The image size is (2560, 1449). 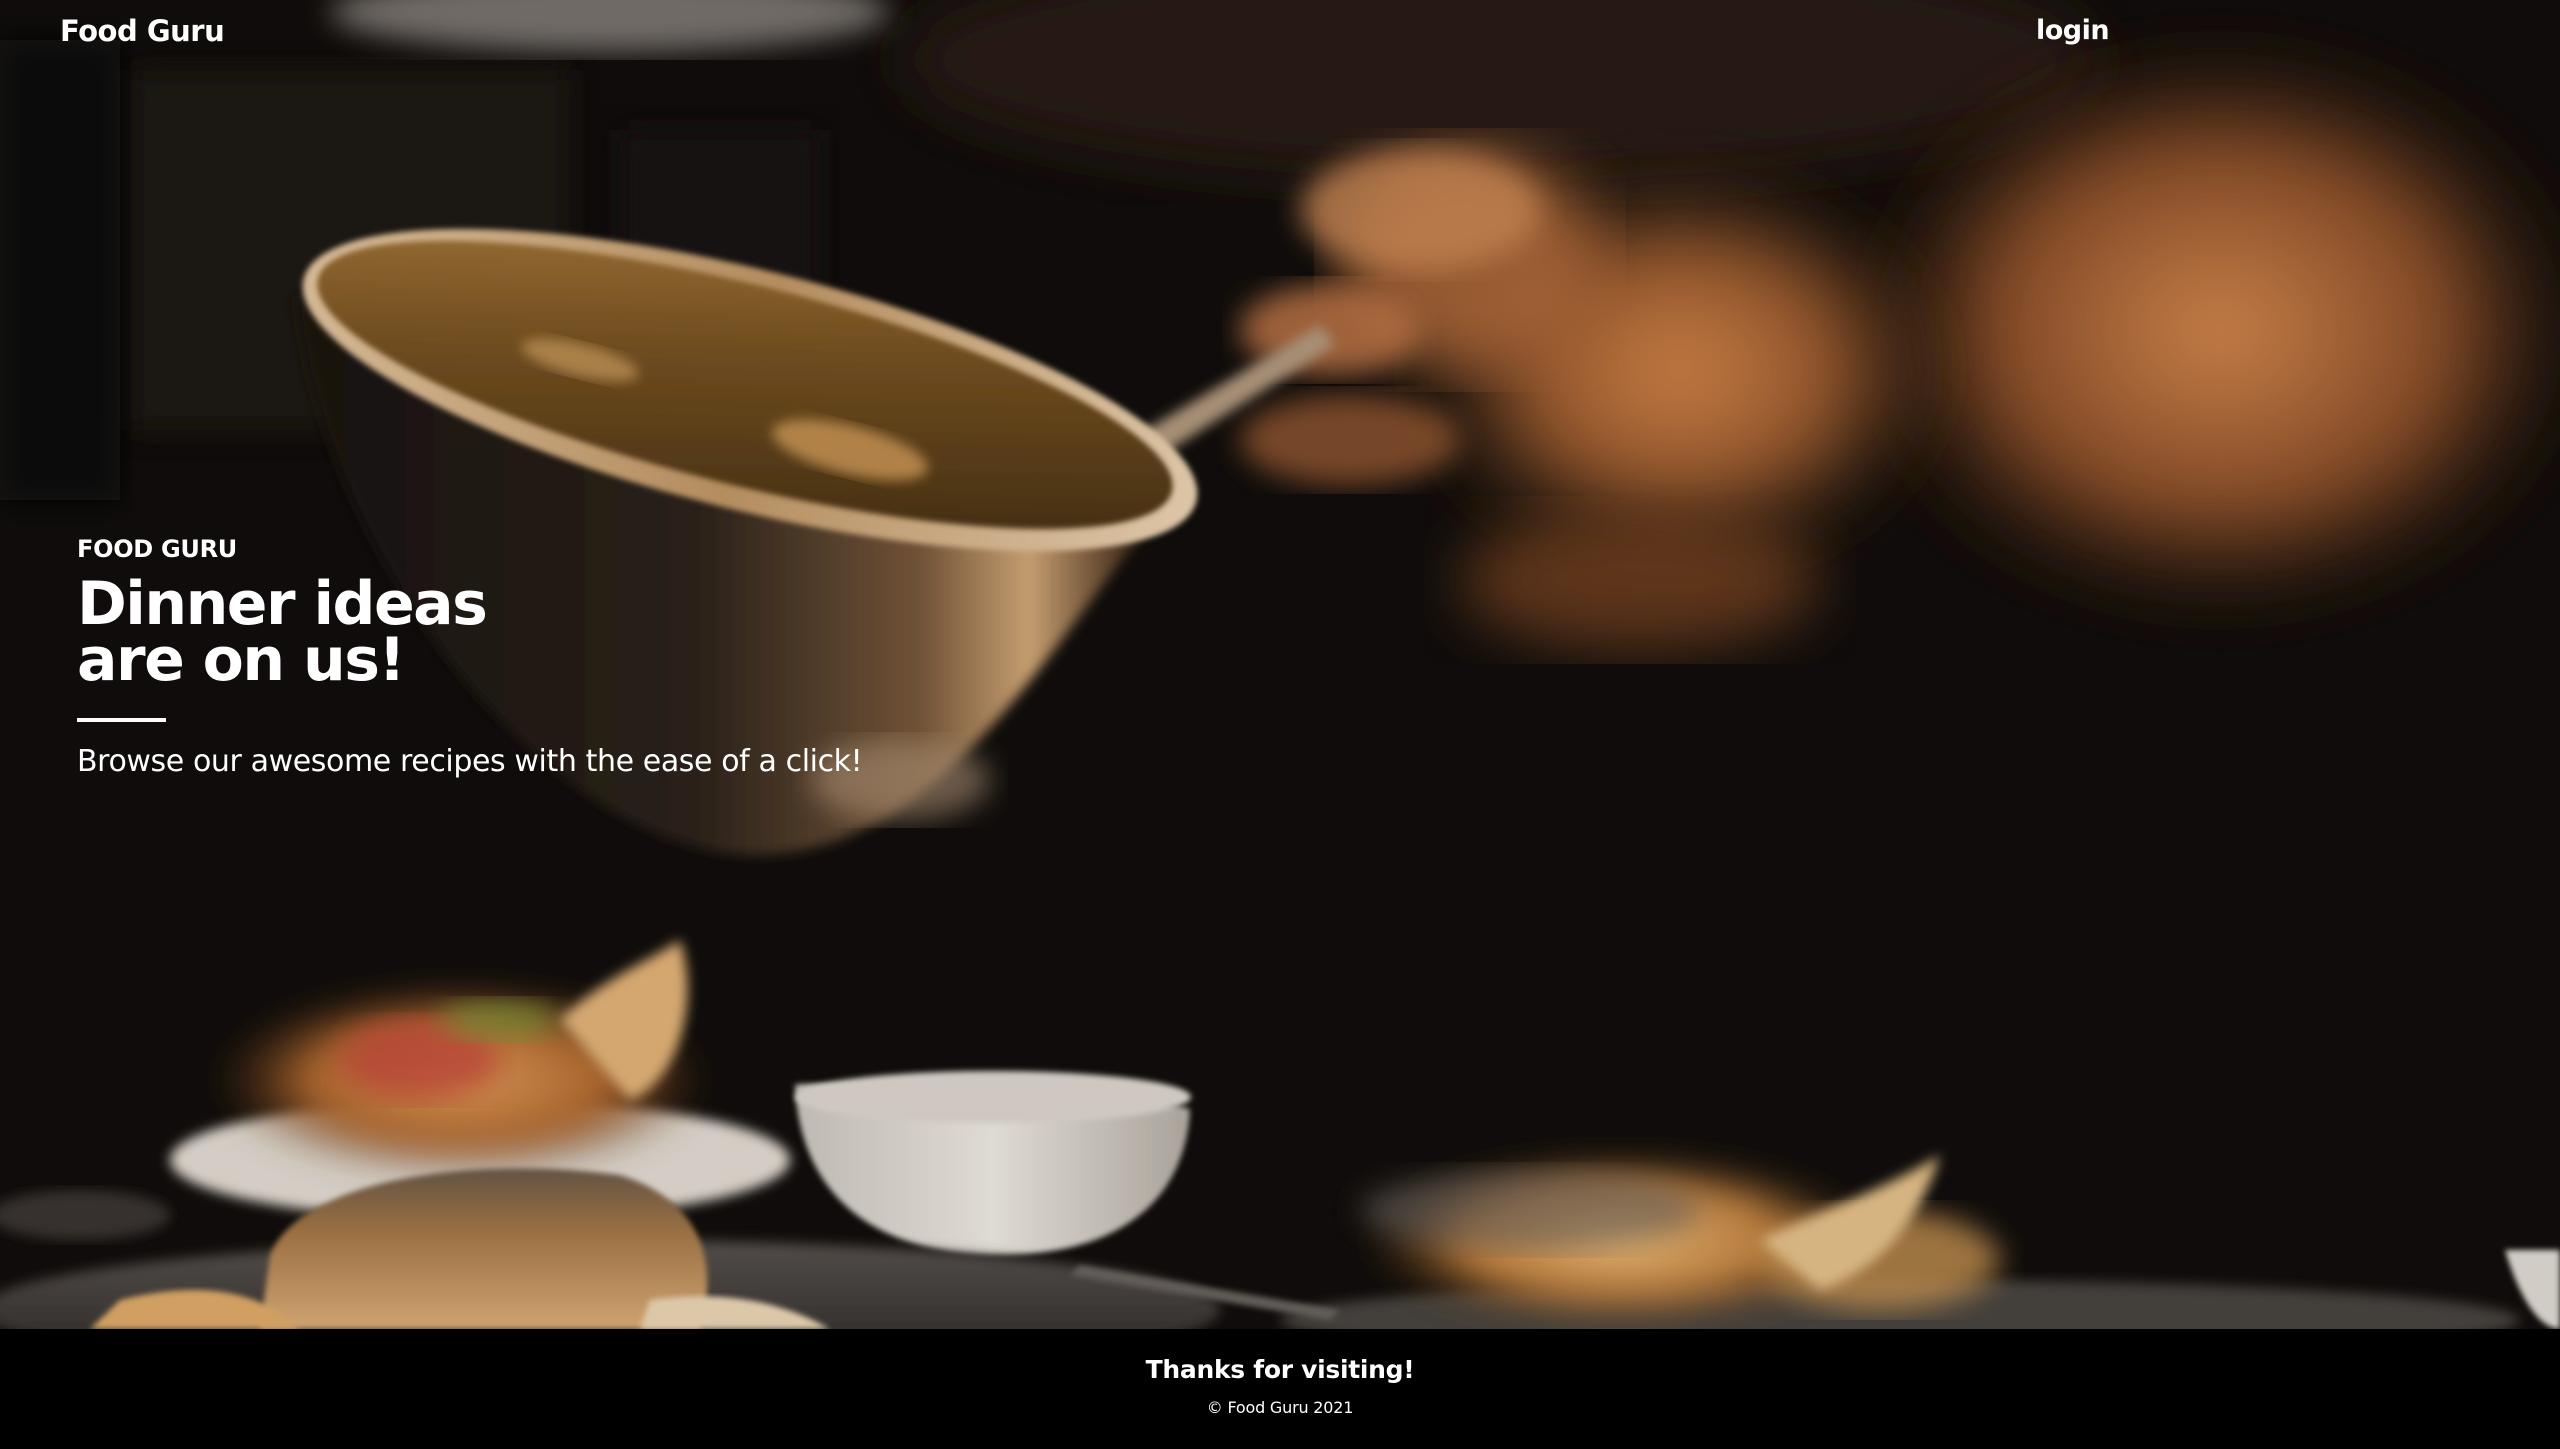 What do you see at coordinates (1280, 1389) in the screenshot?
I see `footer: Thanks for visiting! © Food Guru 2021` at bounding box center [1280, 1389].